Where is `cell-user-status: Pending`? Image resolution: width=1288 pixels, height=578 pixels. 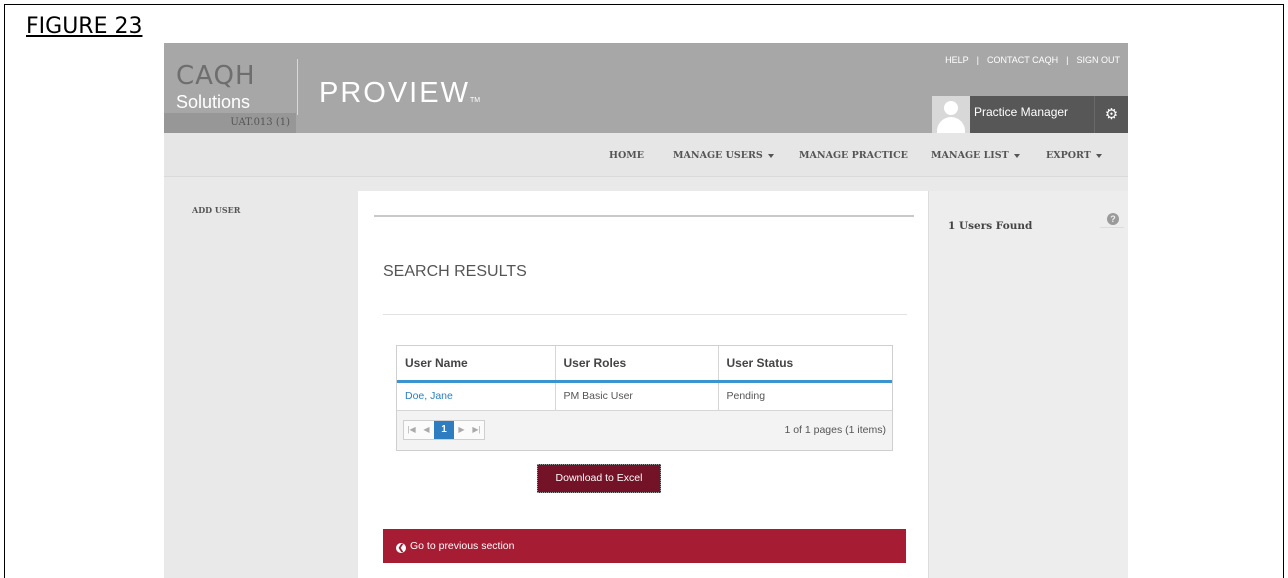
cell-user-status: Pending is located at coordinates (746, 396).